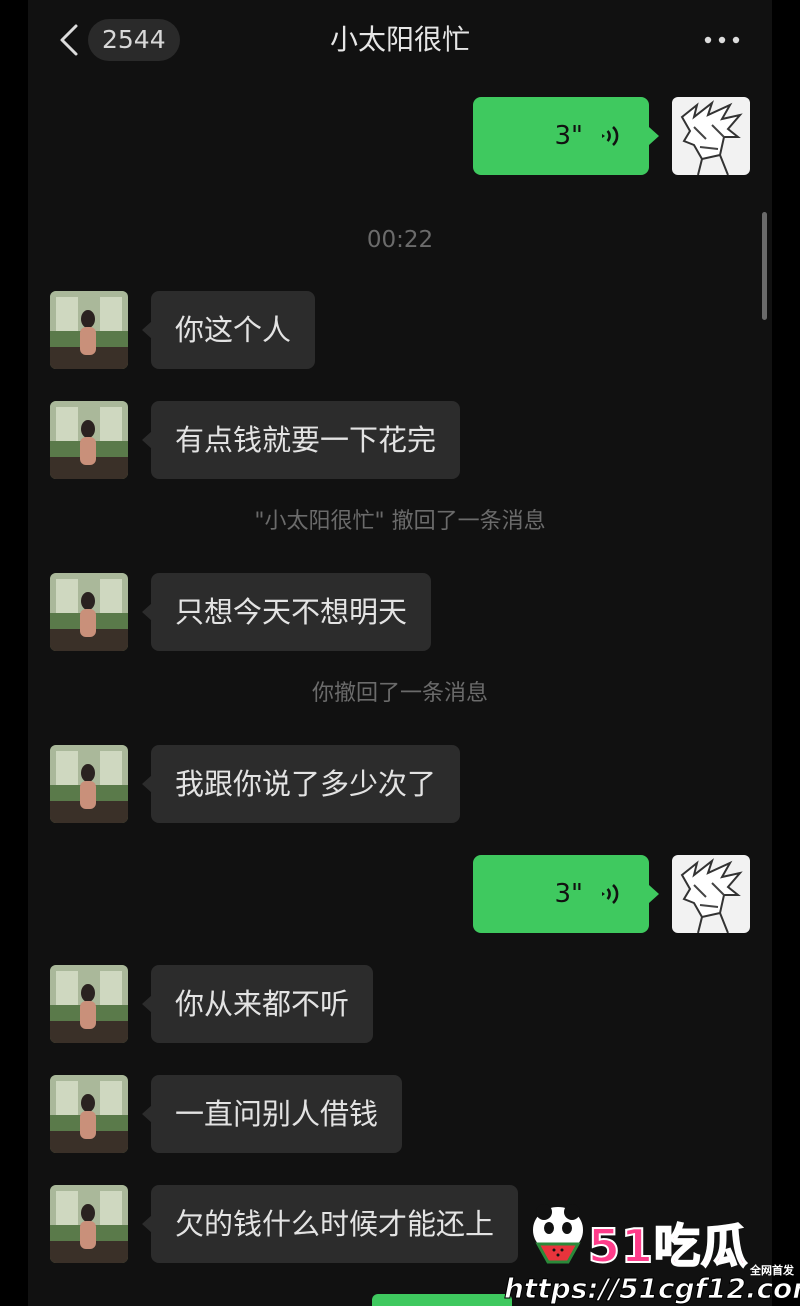  What do you see at coordinates (228, 330) in the screenshot?
I see `incoming-message-bubble: 你这个人` at bounding box center [228, 330].